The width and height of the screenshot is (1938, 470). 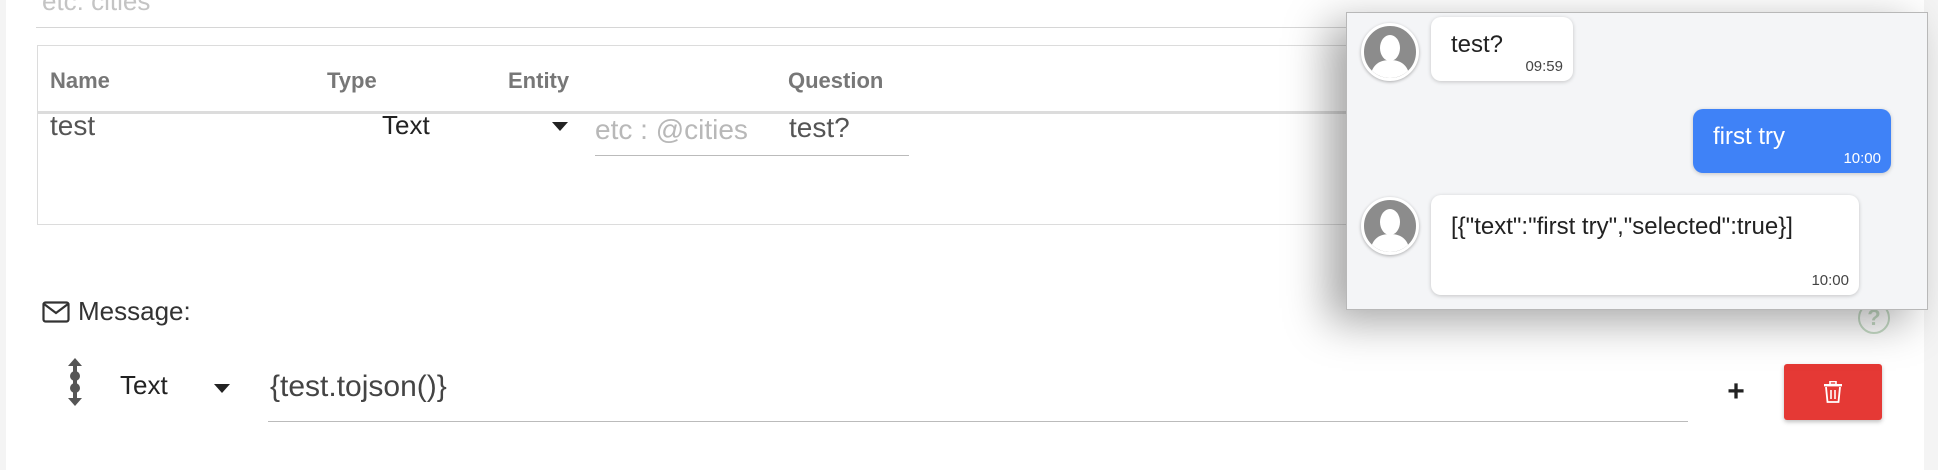 What do you see at coordinates (358, 386) in the screenshot?
I see `message-input-value: {test.tojson()}` at bounding box center [358, 386].